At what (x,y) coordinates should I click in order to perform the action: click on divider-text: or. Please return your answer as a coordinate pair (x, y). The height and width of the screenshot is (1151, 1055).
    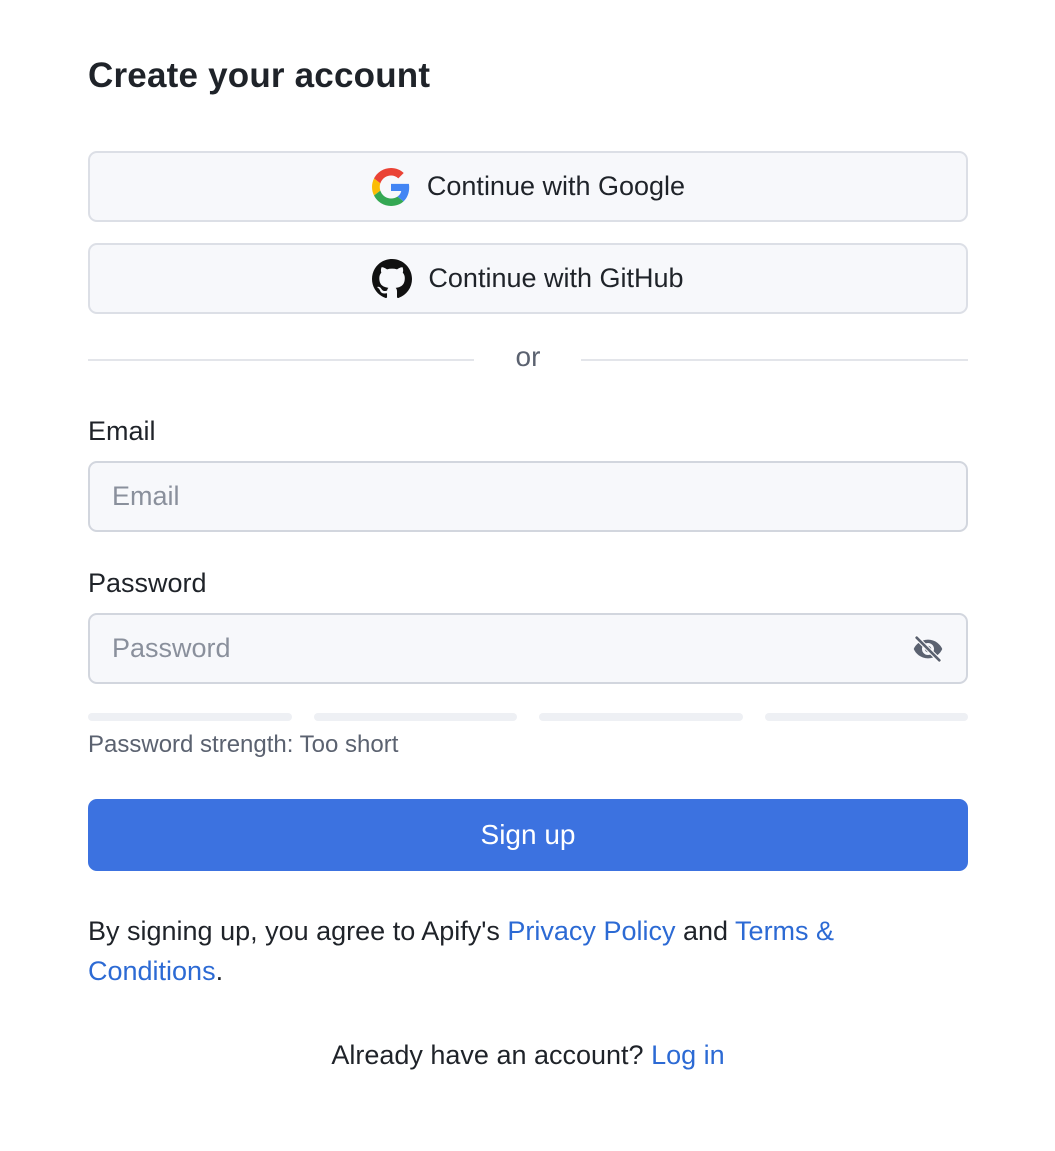
    Looking at the image, I should click on (528, 356).